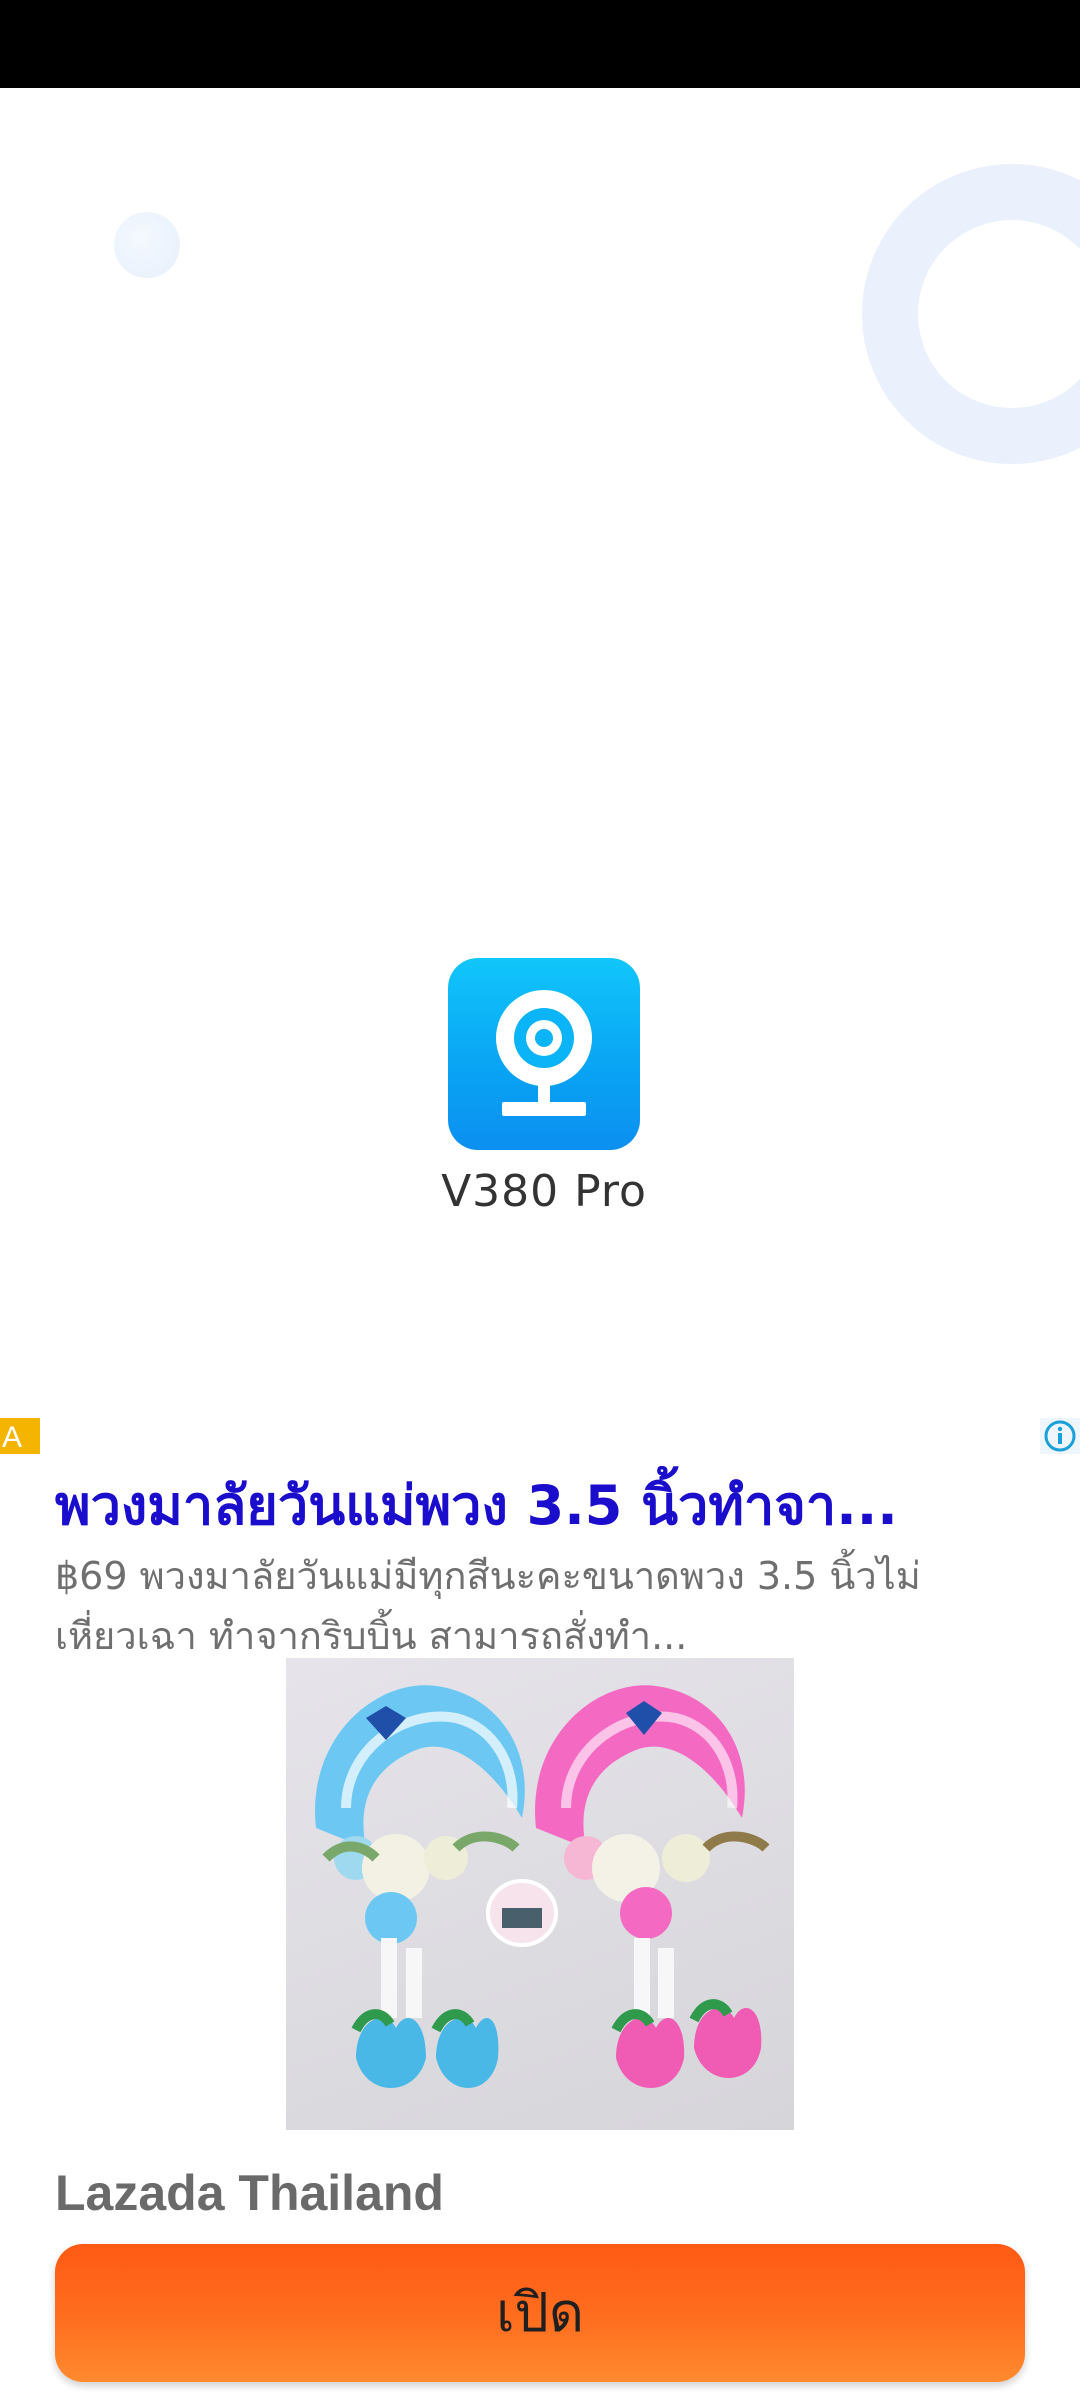 The image size is (1080, 2404). What do you see at coordinates (542, 1886) in the screenshot?
I see `garland-illustration` at bounding box center [542, 1886].